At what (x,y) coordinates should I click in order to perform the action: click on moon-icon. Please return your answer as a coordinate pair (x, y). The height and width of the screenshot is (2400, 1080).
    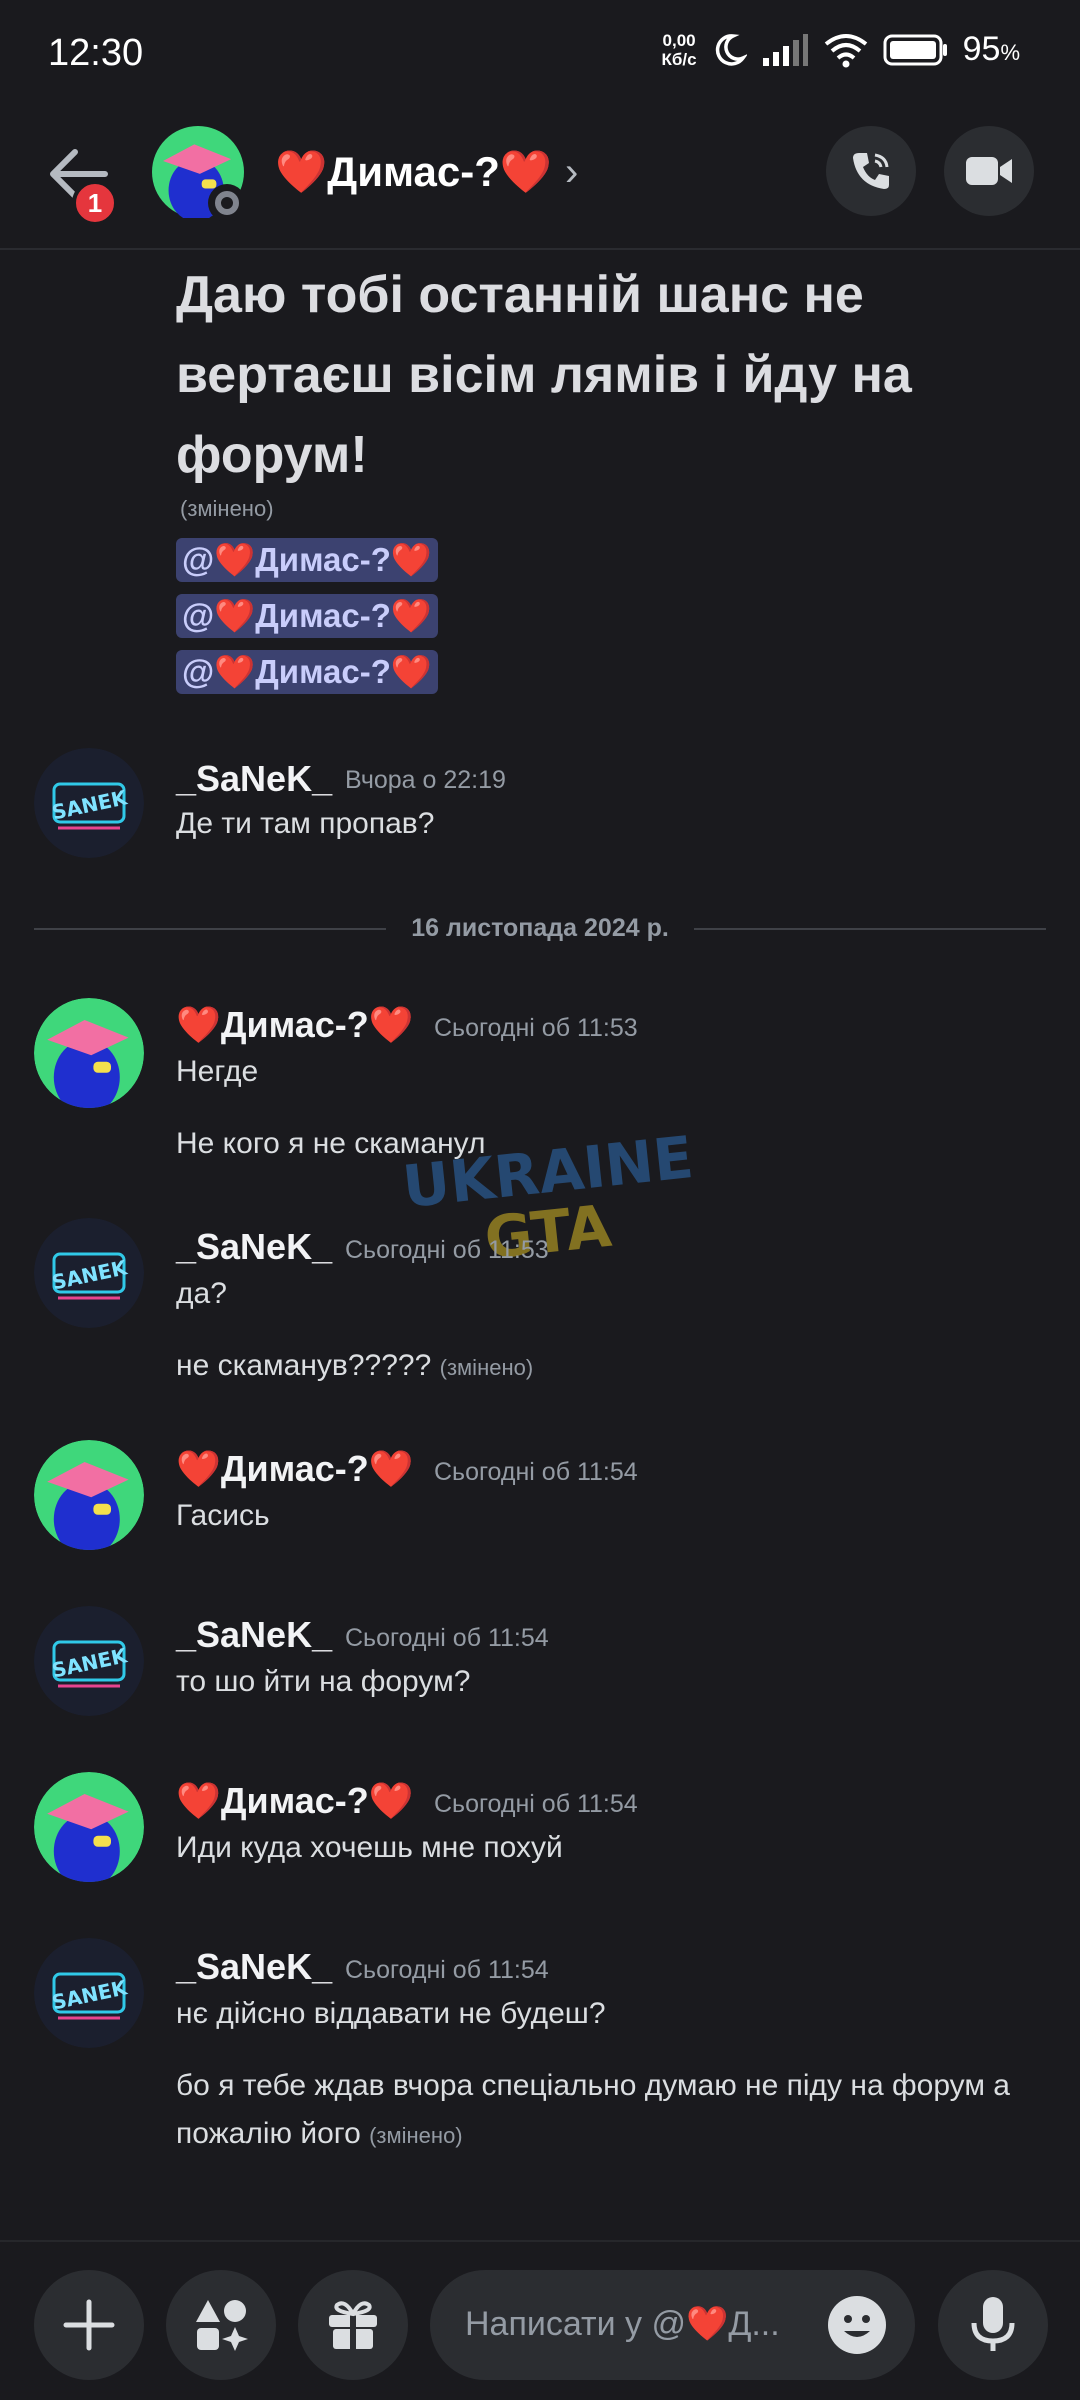
    Looking at the image, I should click on (731, 49).